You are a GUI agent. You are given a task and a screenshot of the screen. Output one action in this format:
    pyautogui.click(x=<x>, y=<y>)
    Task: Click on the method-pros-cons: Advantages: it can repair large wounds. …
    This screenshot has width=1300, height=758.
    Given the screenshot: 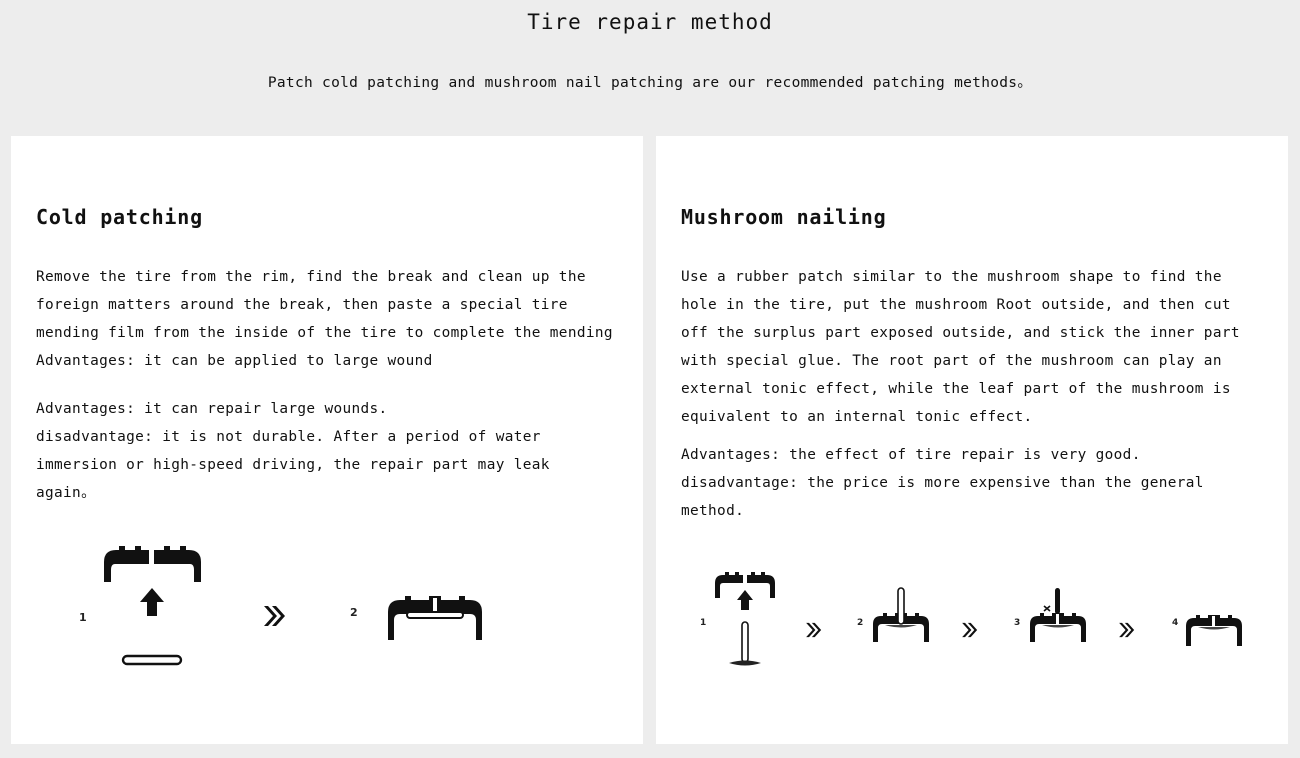 What is the action you would take?
    pyautogui.click(x=293, y=451)
    